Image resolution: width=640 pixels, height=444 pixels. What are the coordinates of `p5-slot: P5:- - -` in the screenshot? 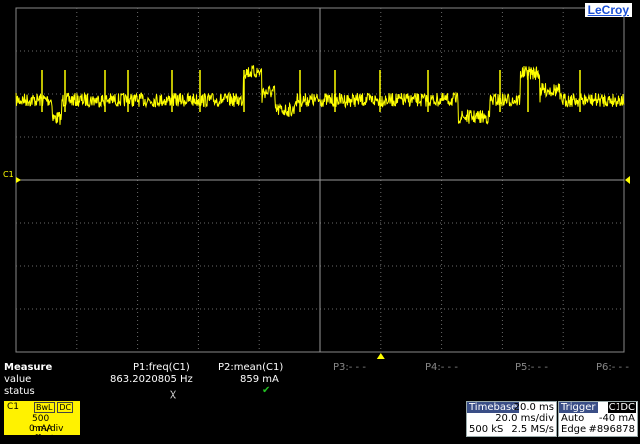 It's located at (531, 367).